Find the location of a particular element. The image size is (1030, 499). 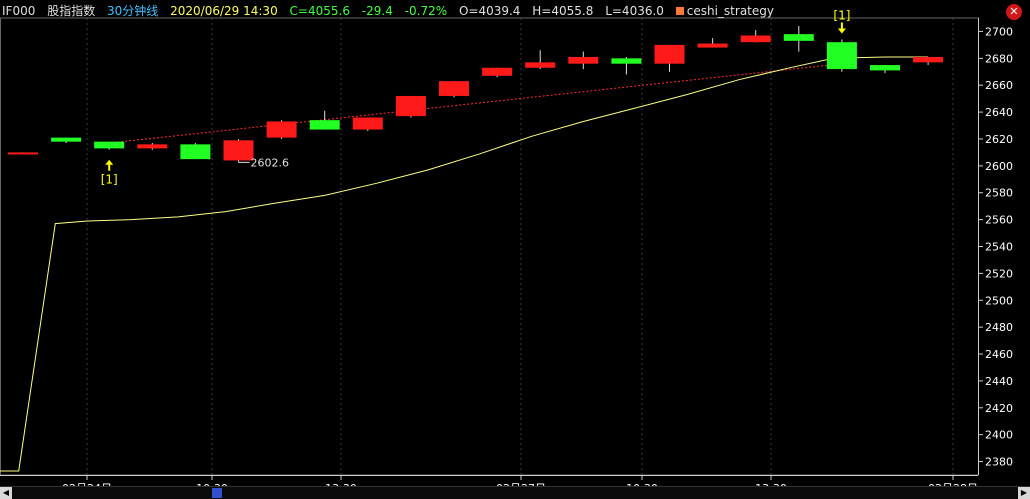

close-label: C=4055.6 is located at coordinates (319, 11).